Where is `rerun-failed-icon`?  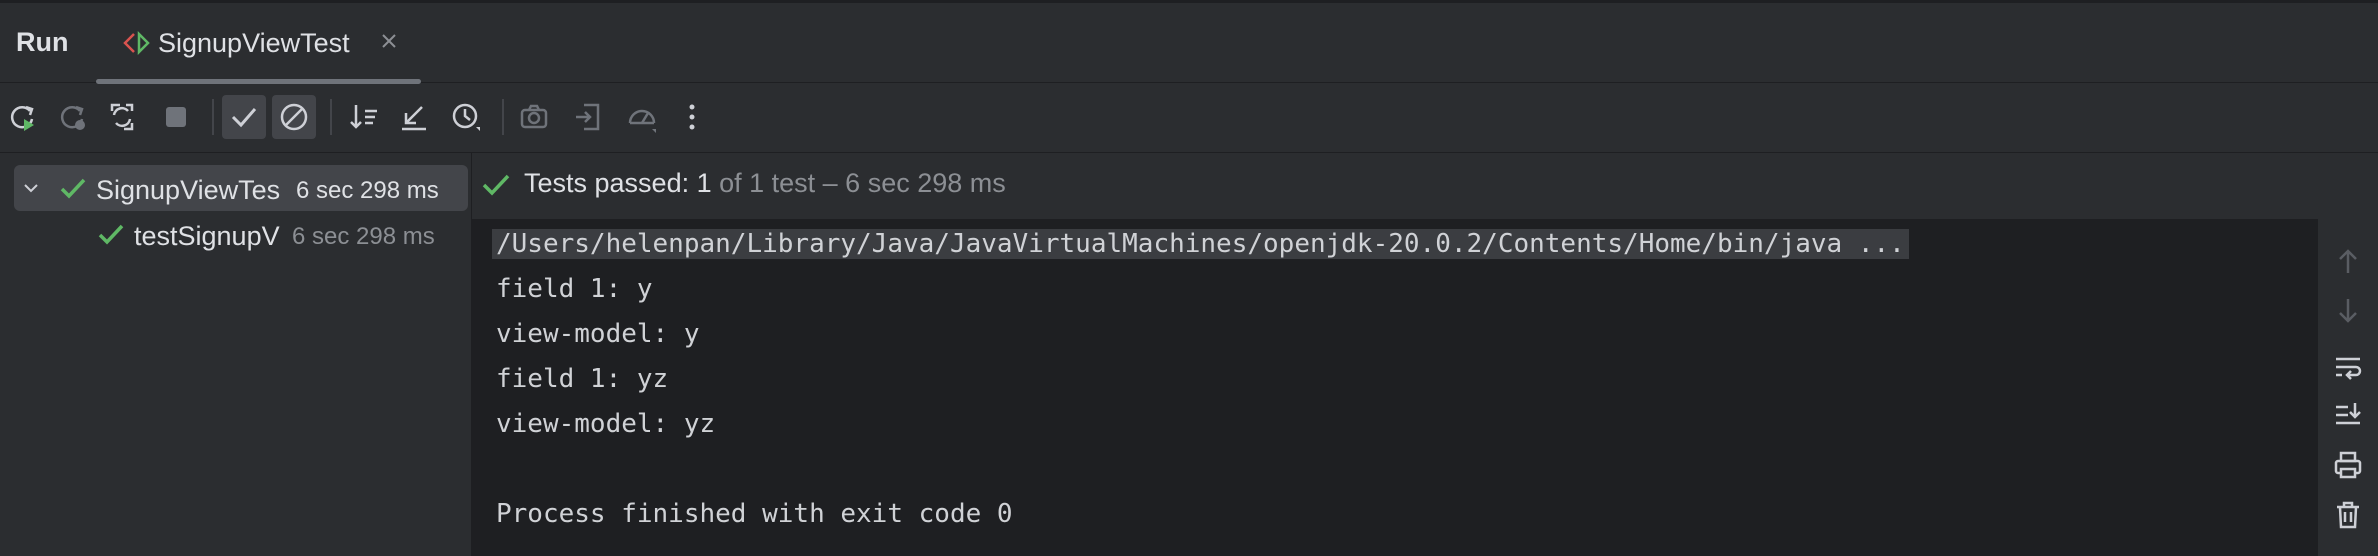
rerun-failed-icon is located at coordinates (72, 117).